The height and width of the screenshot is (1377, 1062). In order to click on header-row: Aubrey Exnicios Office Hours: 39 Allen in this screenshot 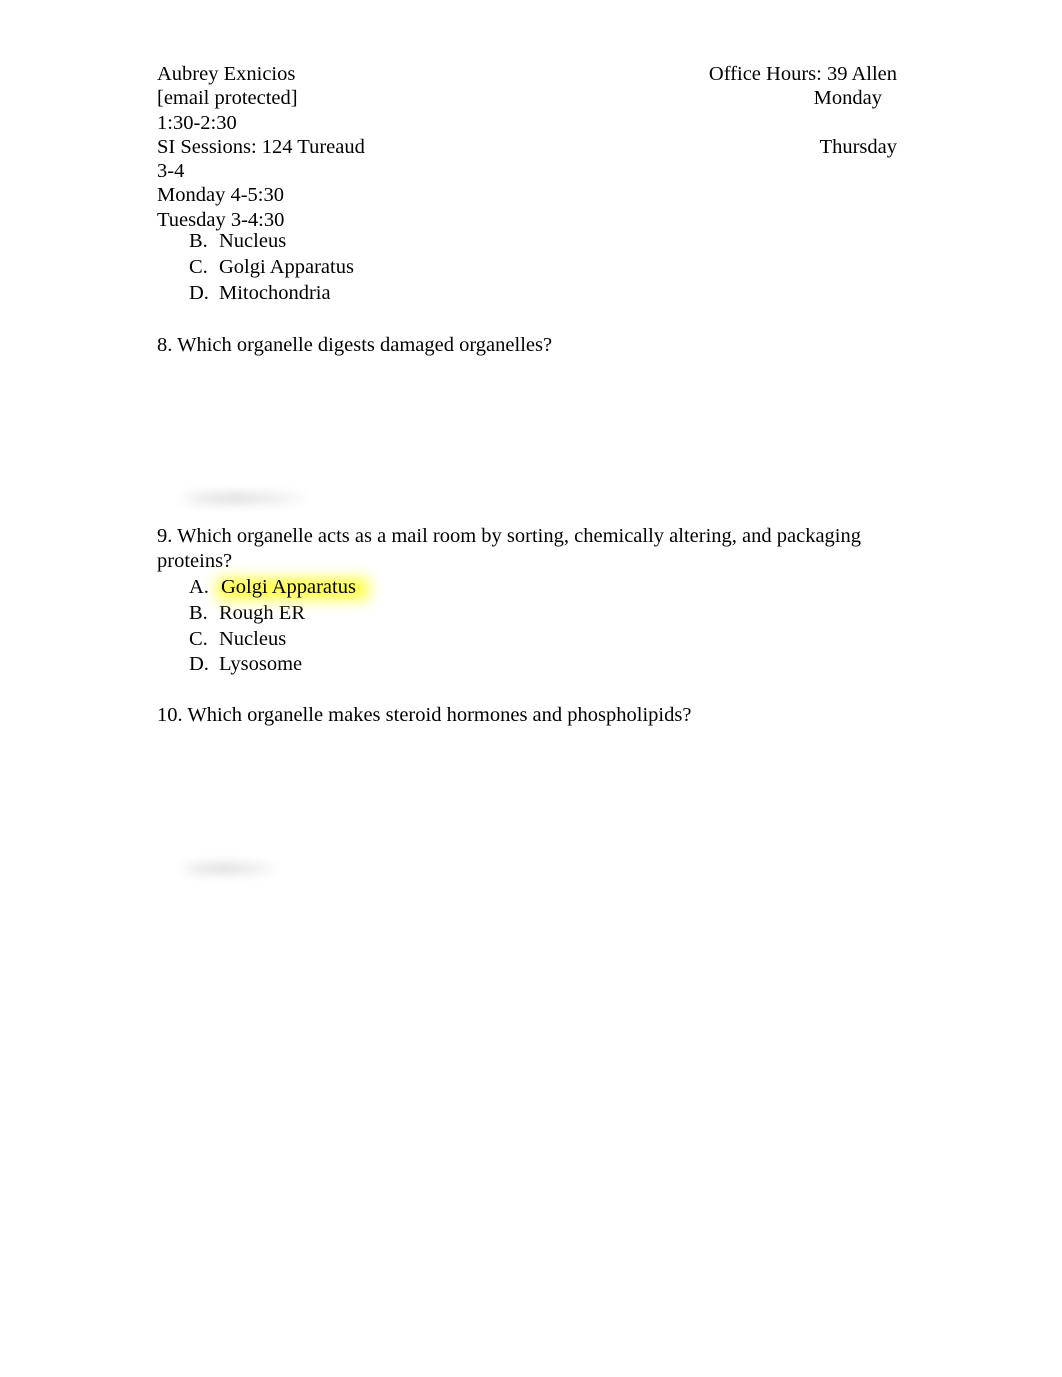, I will do `click(529, 74)`.